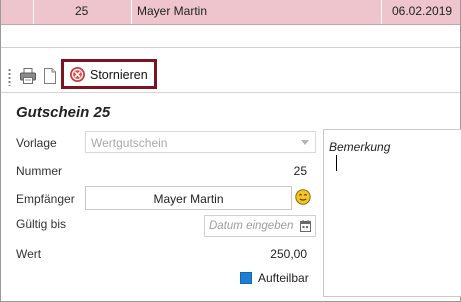  I want to click on template-label: Vorlage, so click(36, 143).